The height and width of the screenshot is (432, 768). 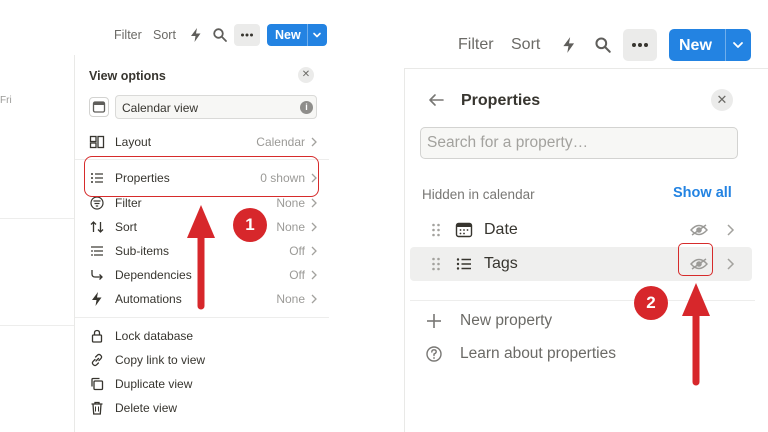 What do you see at coordinates (501, 263) in the screenshot?
I see `property-label-tags: Tags` at bounding box center [501, 263].